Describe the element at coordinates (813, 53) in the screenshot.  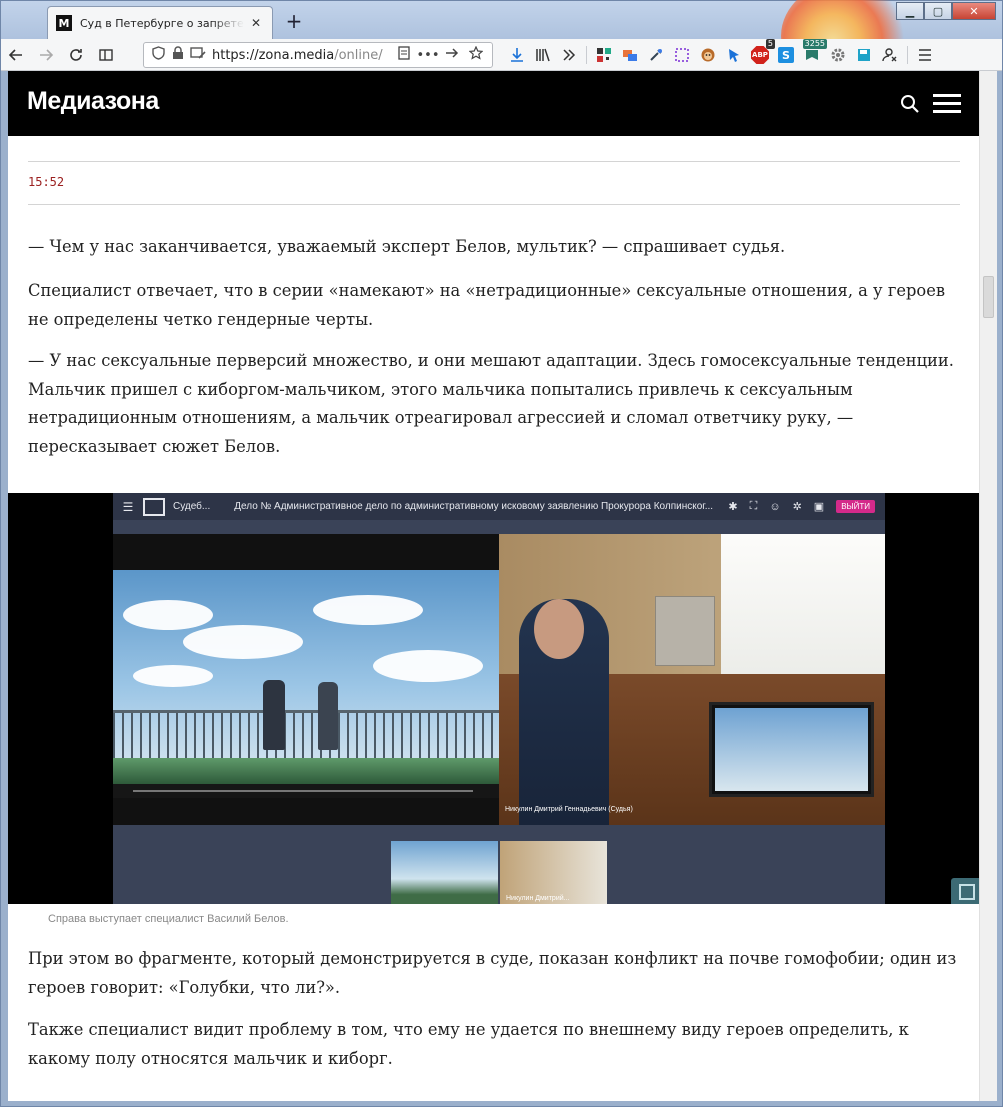
I see `counter-extension-icon: 3255` at that location.